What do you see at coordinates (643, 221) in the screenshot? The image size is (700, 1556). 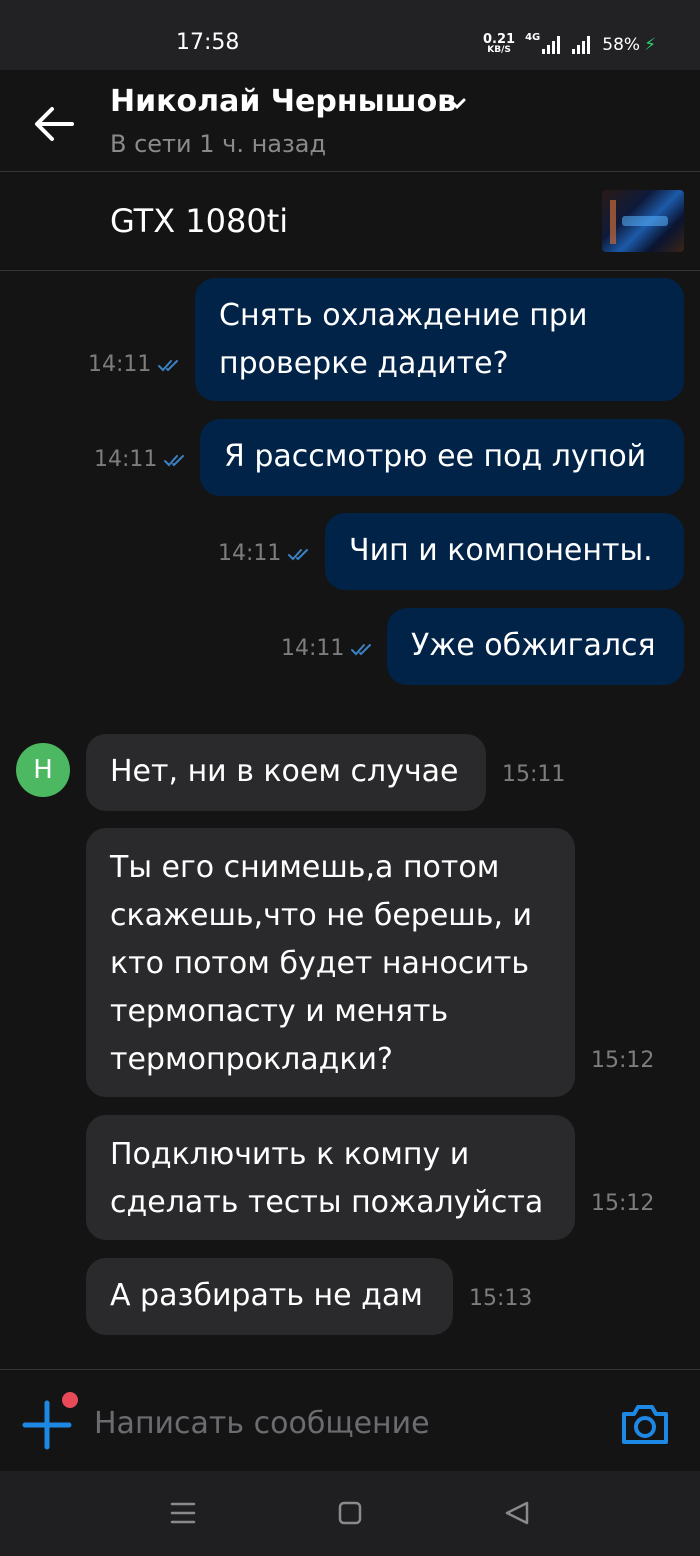 I see `listing-thumbnail` at bounding box center [643, 221].